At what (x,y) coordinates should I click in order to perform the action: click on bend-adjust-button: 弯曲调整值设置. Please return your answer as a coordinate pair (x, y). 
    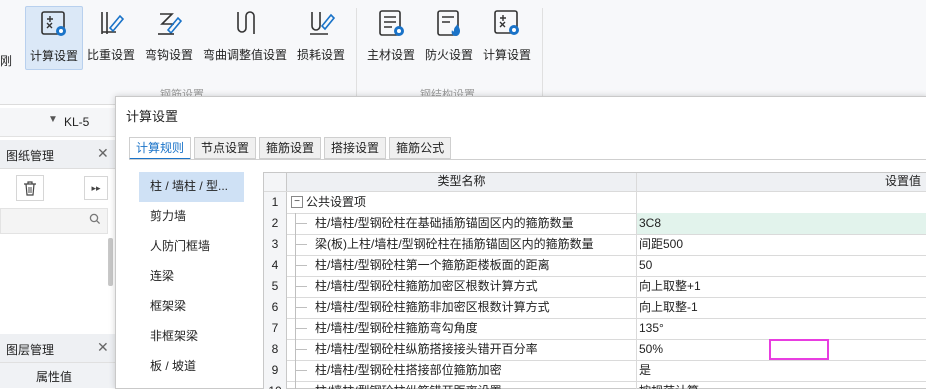
    Looking at the image, I should click on (245, 37).